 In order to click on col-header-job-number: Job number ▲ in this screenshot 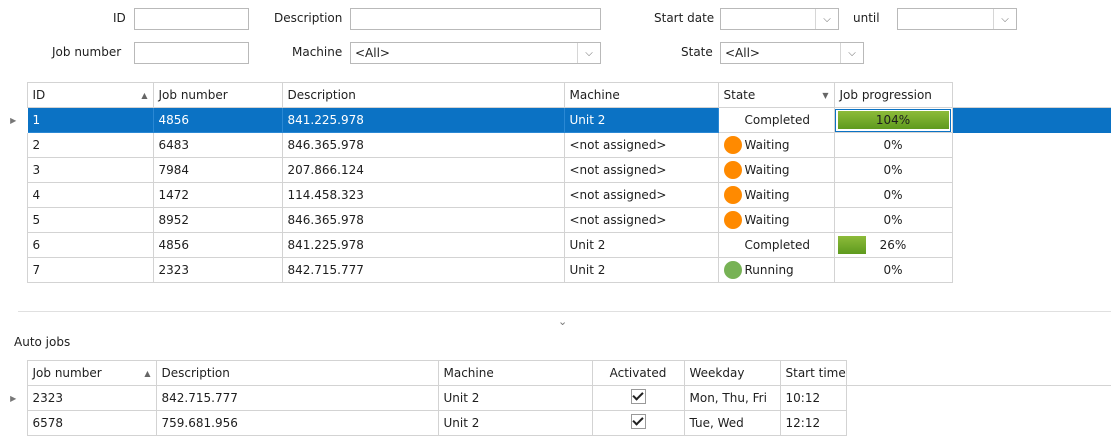, I will do `click(91, 373)`.